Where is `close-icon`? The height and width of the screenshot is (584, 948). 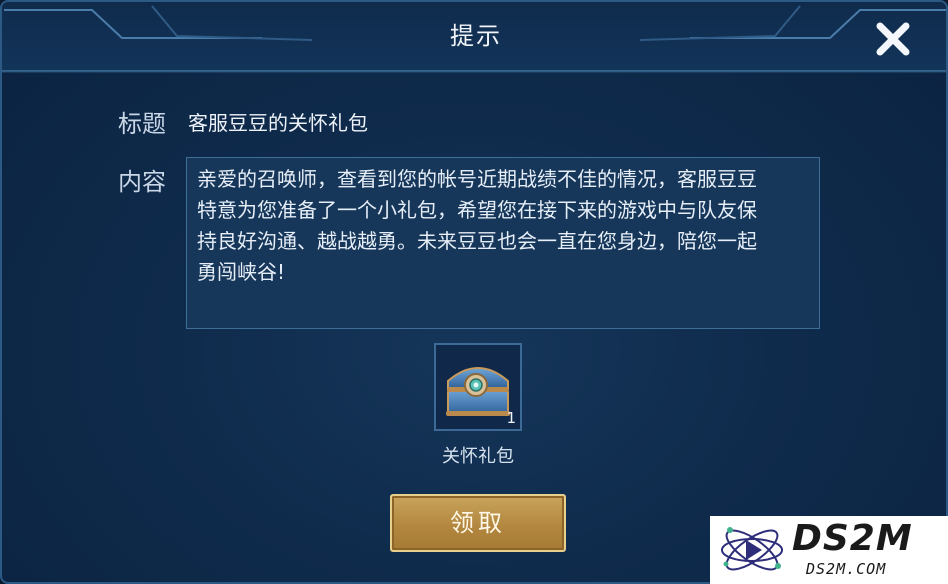 close-icon is located at coordinates (893, 39).